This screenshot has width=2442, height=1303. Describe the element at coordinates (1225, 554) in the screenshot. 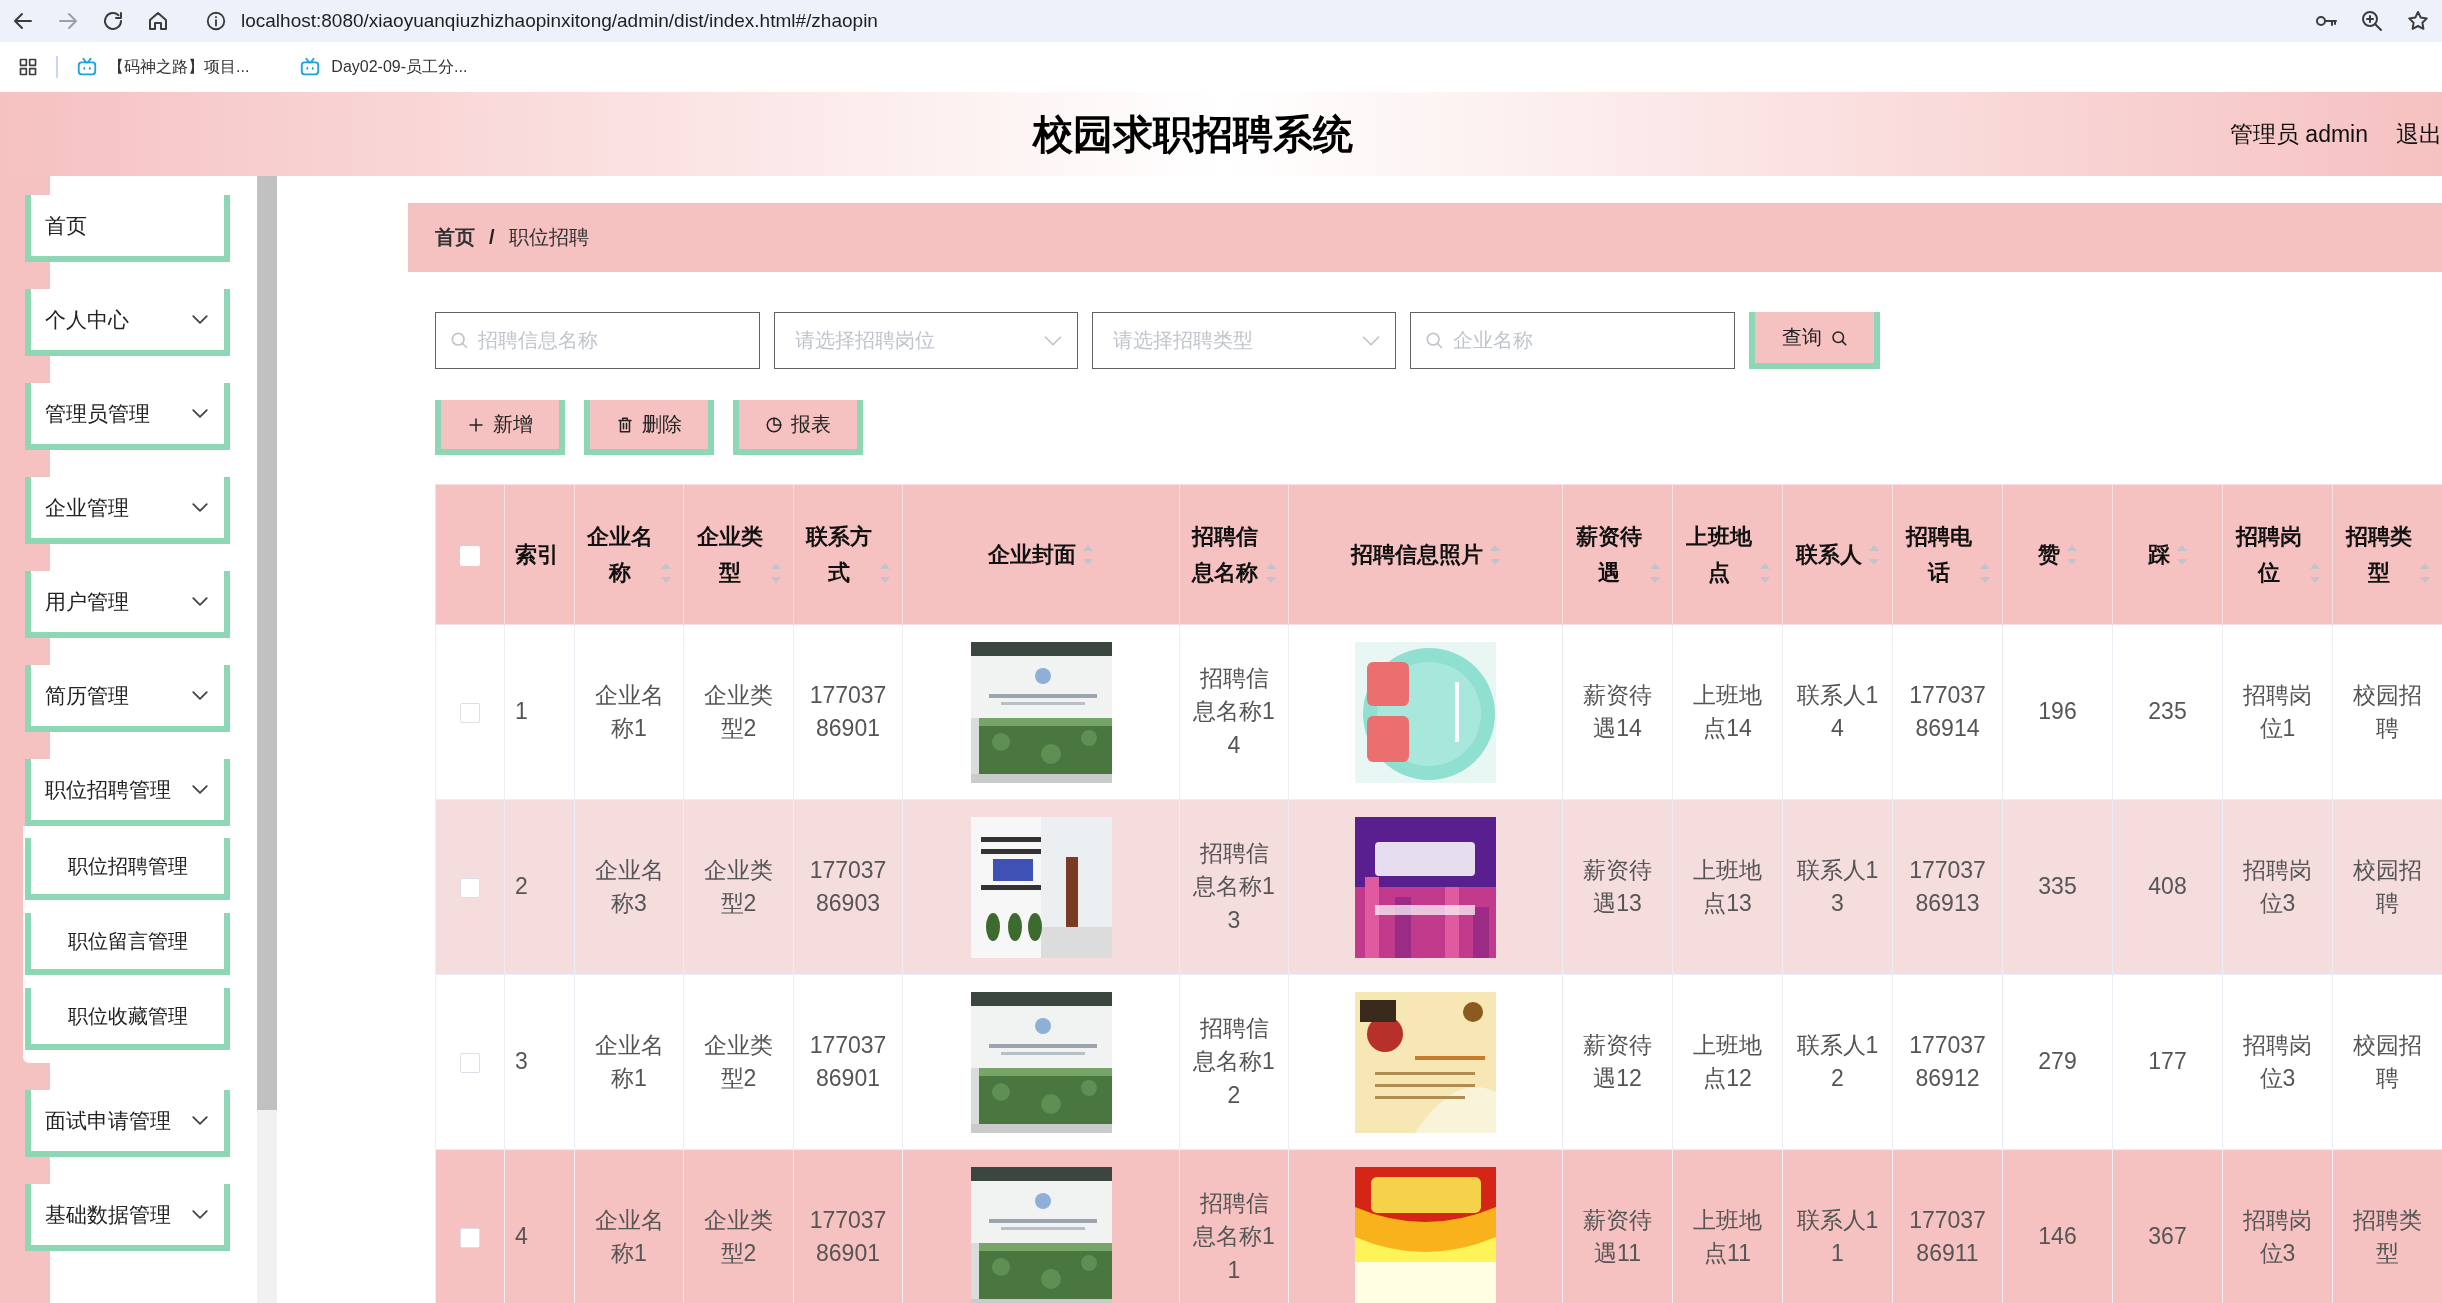

I see `column-header: 招聘信息名称` at that location.